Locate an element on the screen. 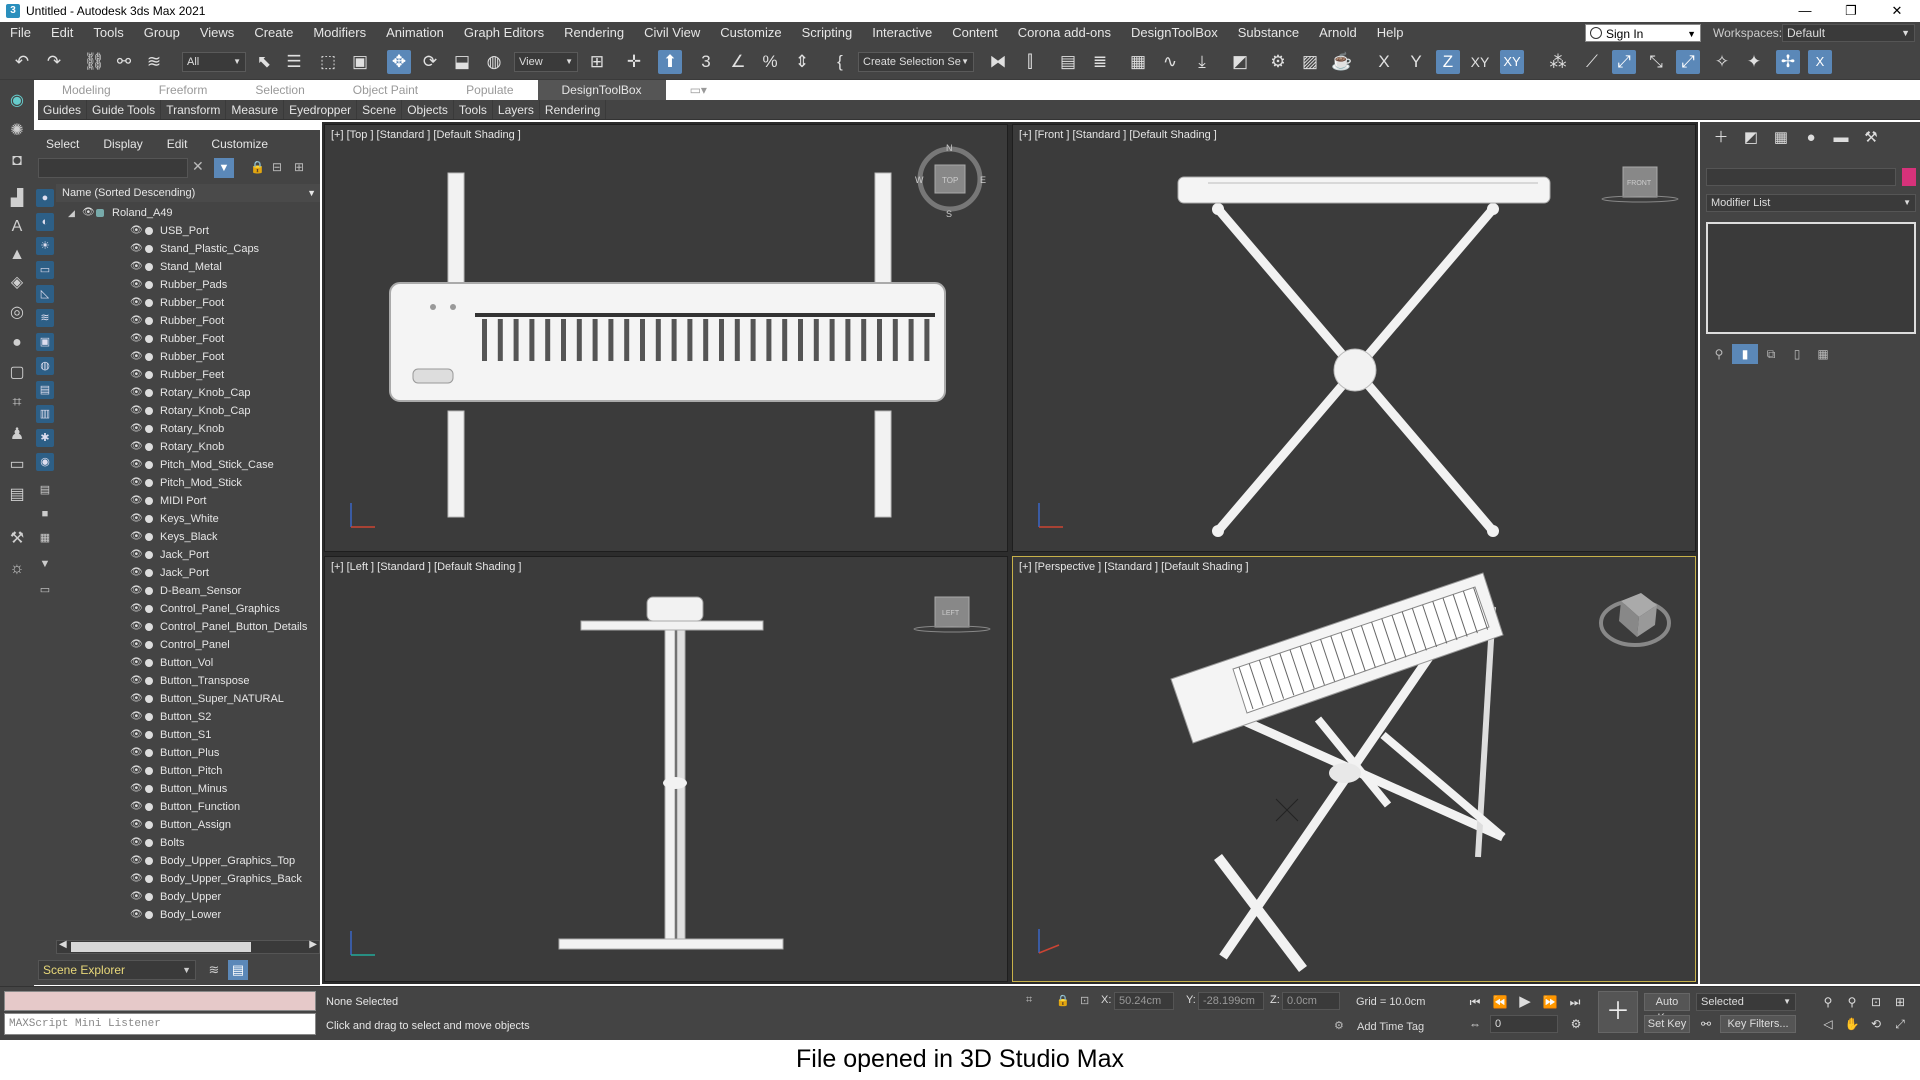  make-unique-icon: ⧉ is located at coordinates (1771, 354).